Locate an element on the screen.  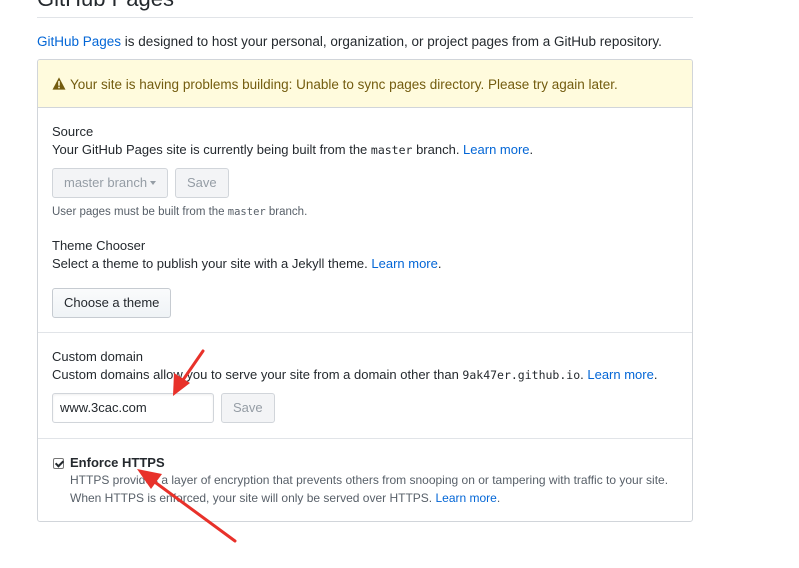
source-branch-code: master is located at coordinates (391, 150).